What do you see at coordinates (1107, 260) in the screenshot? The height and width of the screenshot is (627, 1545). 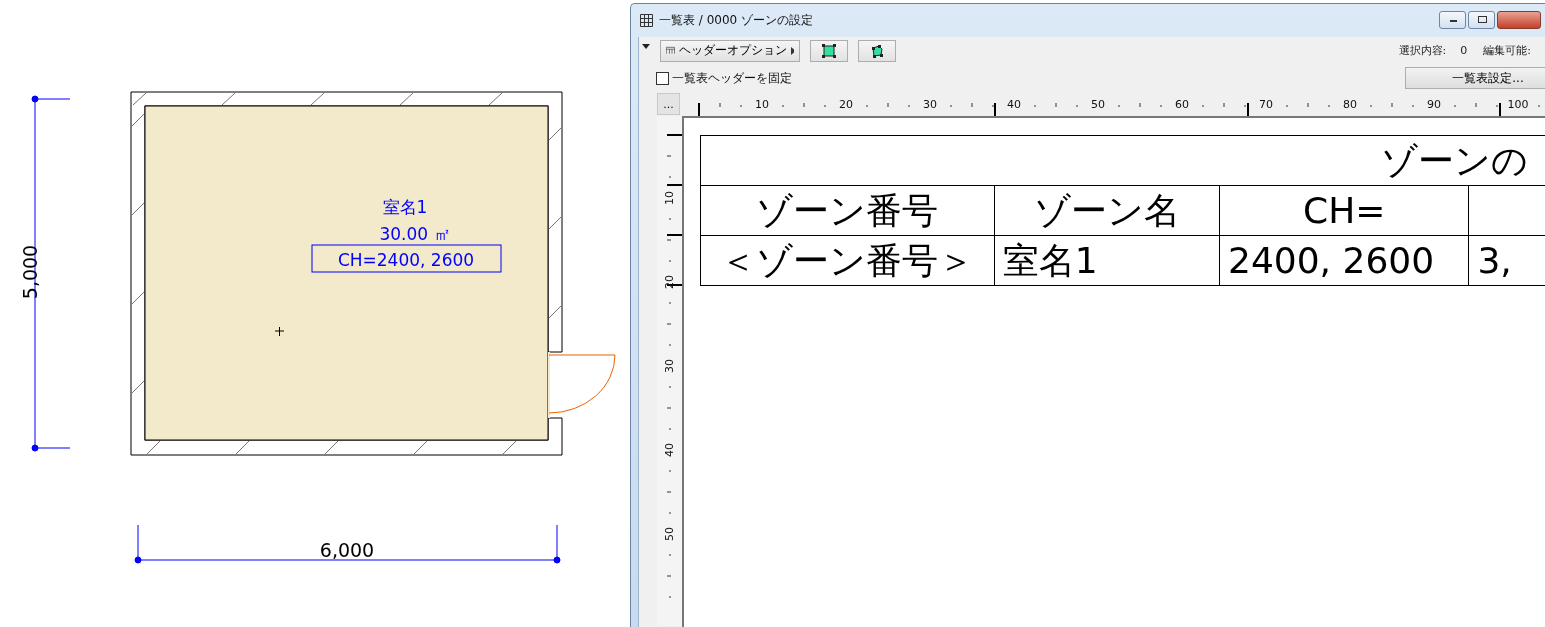 I see `table-cell: 室名1` at bounding box center [1107, 260].